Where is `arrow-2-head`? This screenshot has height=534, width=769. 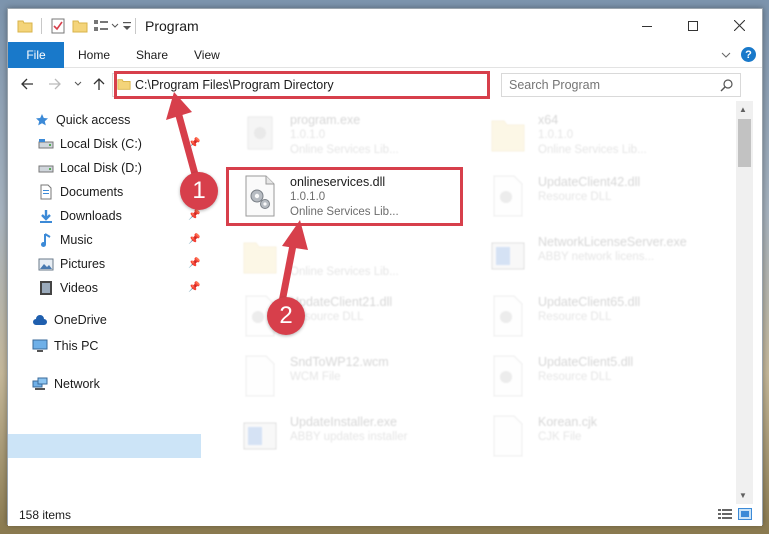
arrow-2-head is located at coordinates (295, 235).